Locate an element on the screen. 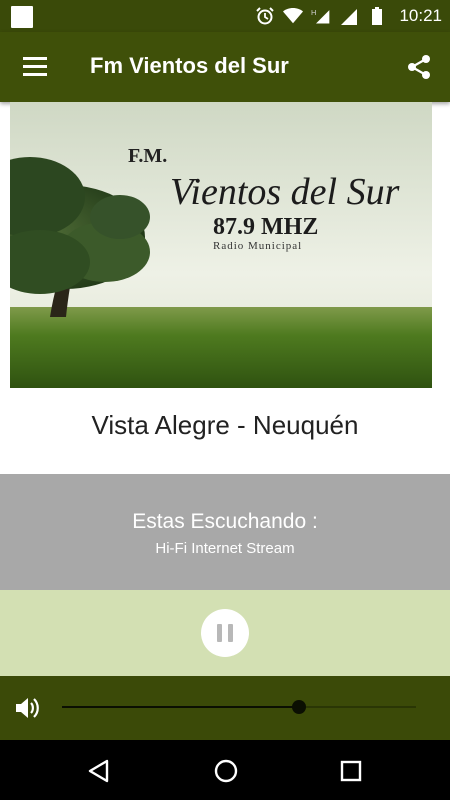  signal-h-label: H is located at coordinates (313, 12).